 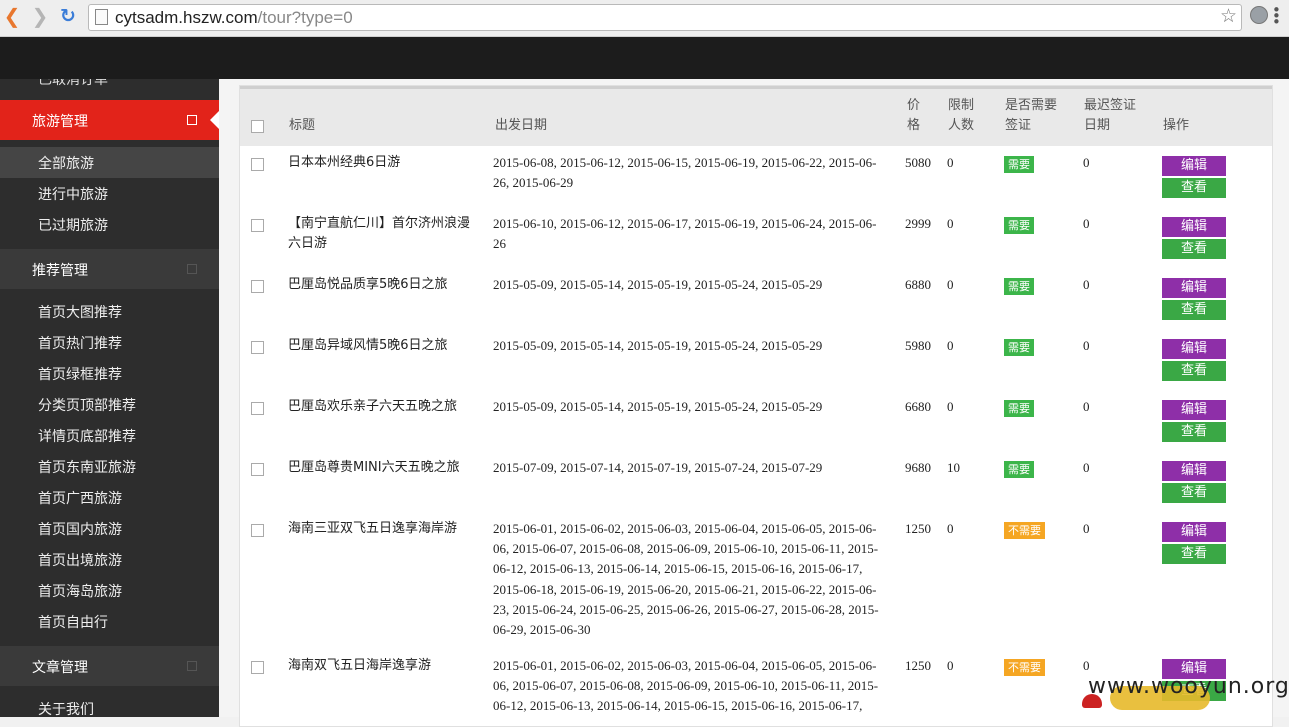 I want to click on sidebar-item-home-sea: 首页东南亚旅游, so click(x=109, y=466).